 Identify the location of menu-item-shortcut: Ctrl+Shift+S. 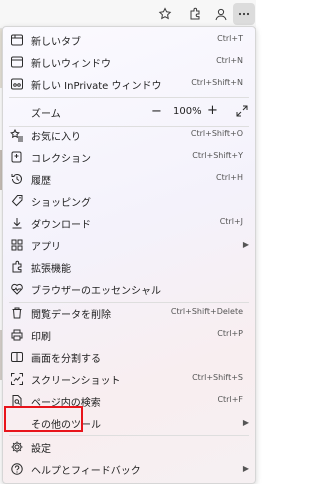
(217, 377).